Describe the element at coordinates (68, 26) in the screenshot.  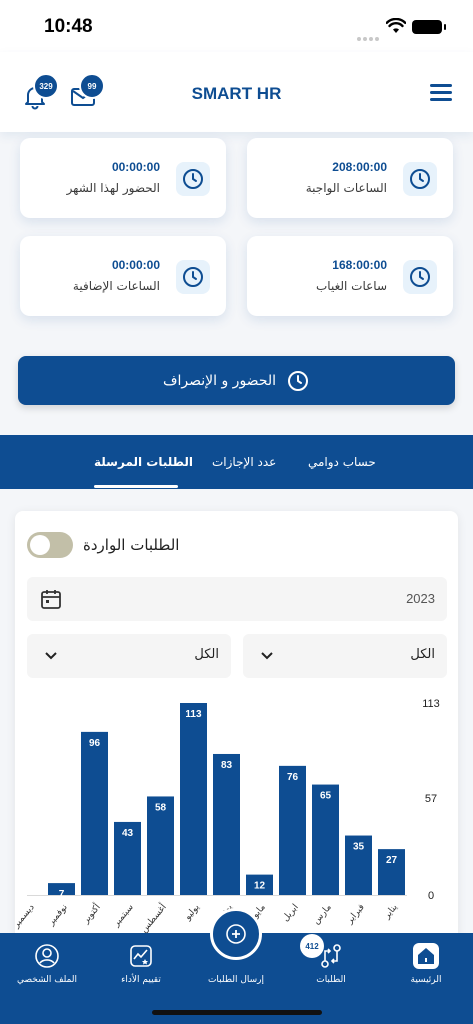
I see `status-time: 10:48` at that location.